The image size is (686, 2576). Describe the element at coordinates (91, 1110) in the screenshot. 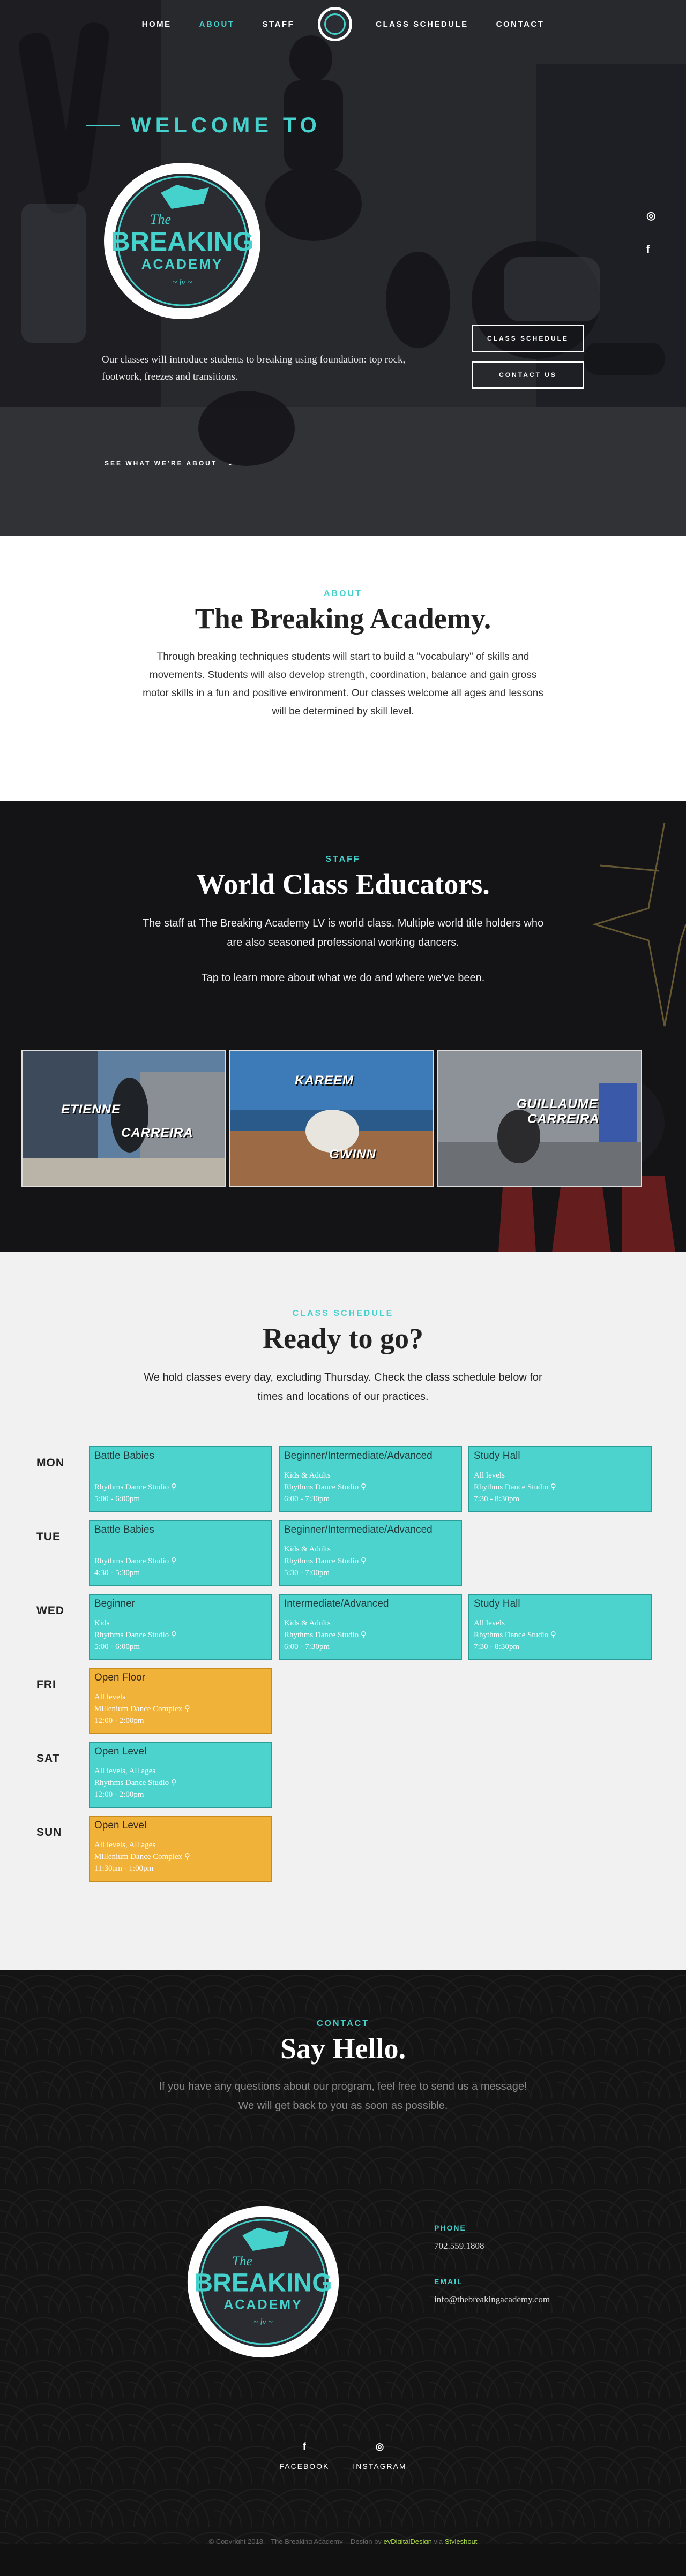

I see `staff-name-first: ETIENNE` at that location.